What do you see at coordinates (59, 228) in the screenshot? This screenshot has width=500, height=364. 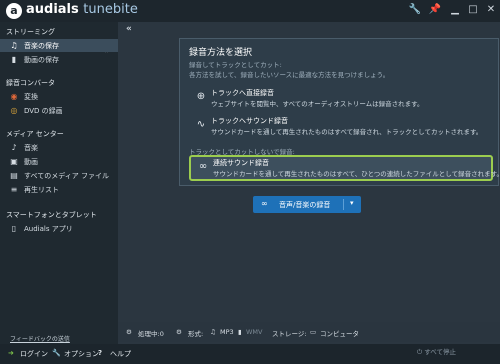 I see `sidebar-item-audials-app: ▯ Audials アプリ` at bounding box center [59, 228].